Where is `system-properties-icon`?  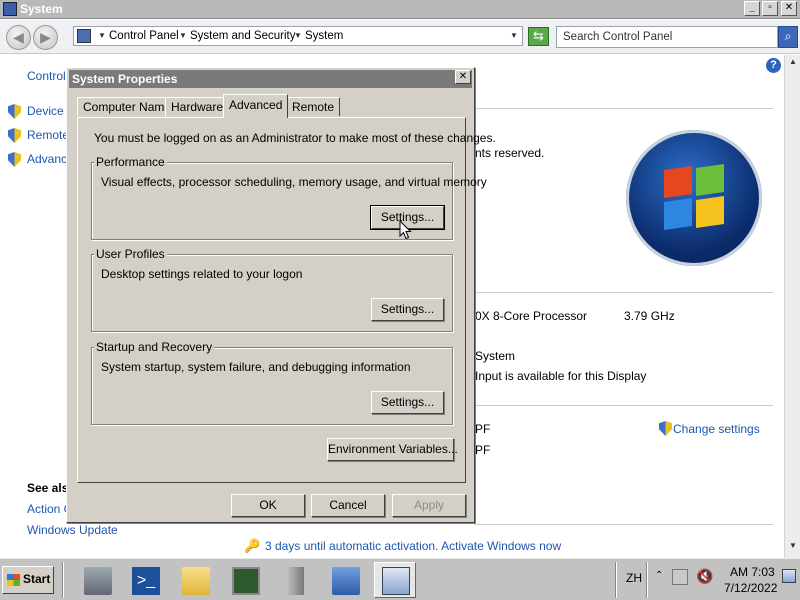
system-properties-icon is located at coordinates (396, 581).